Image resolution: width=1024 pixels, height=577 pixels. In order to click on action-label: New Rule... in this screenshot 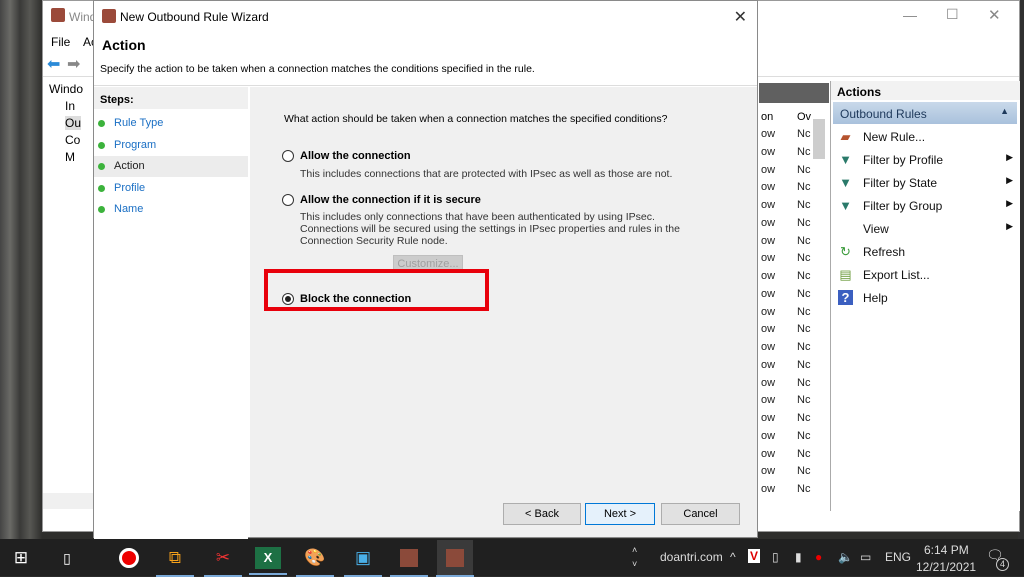, I will do `click(894, 137)`.